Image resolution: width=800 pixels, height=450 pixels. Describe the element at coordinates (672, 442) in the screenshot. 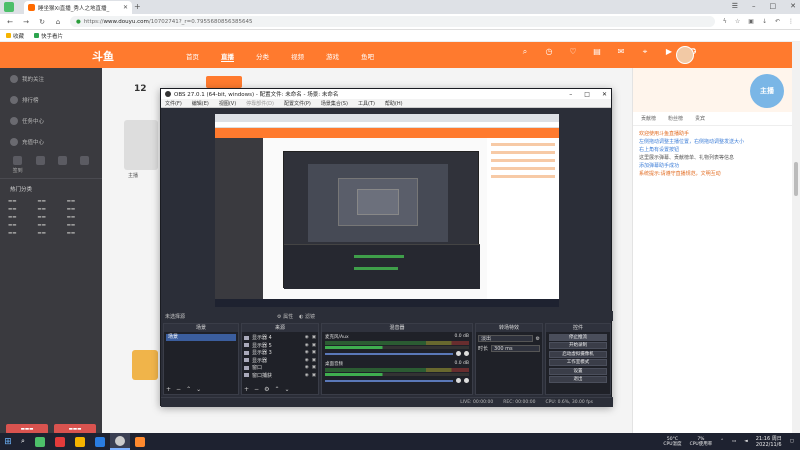

I see `cpu-temp-widget: 50°C CPU温度` at that location.